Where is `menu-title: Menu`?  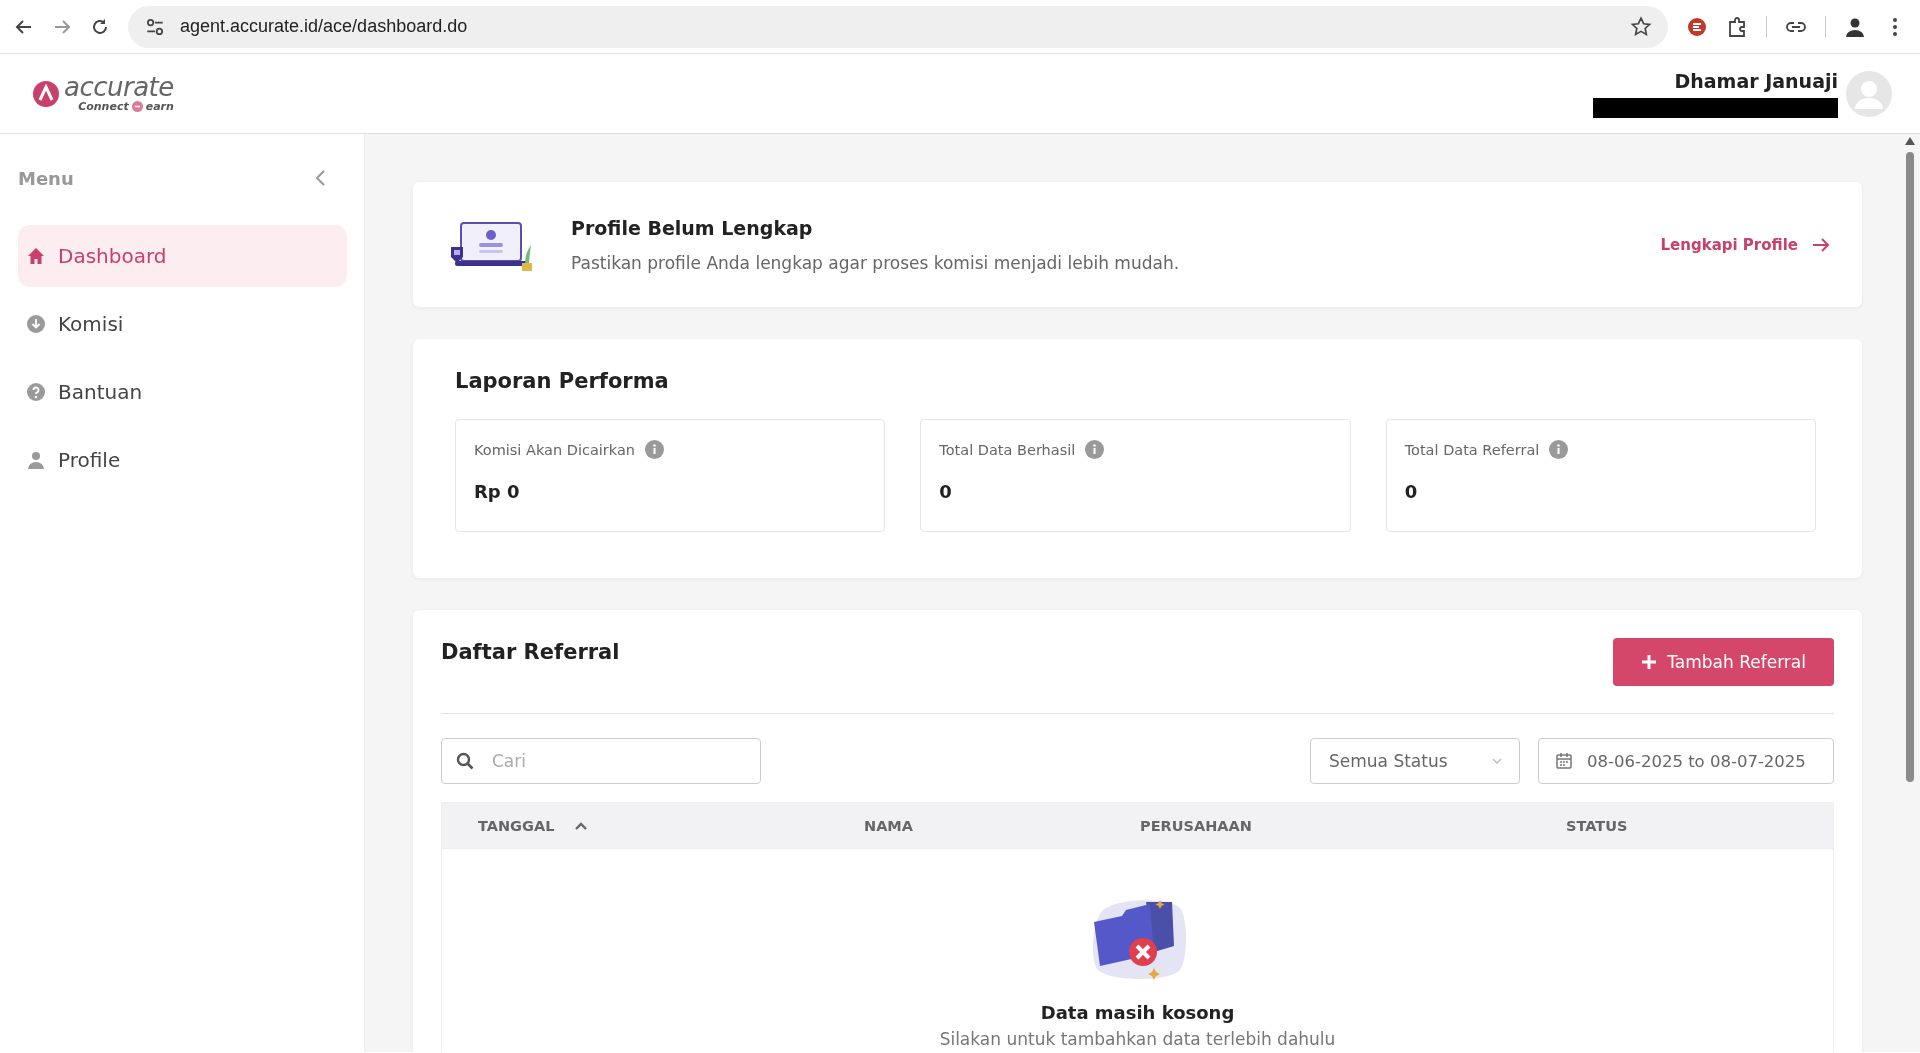 menu-title: Menu is located at coordinates (46, 178).